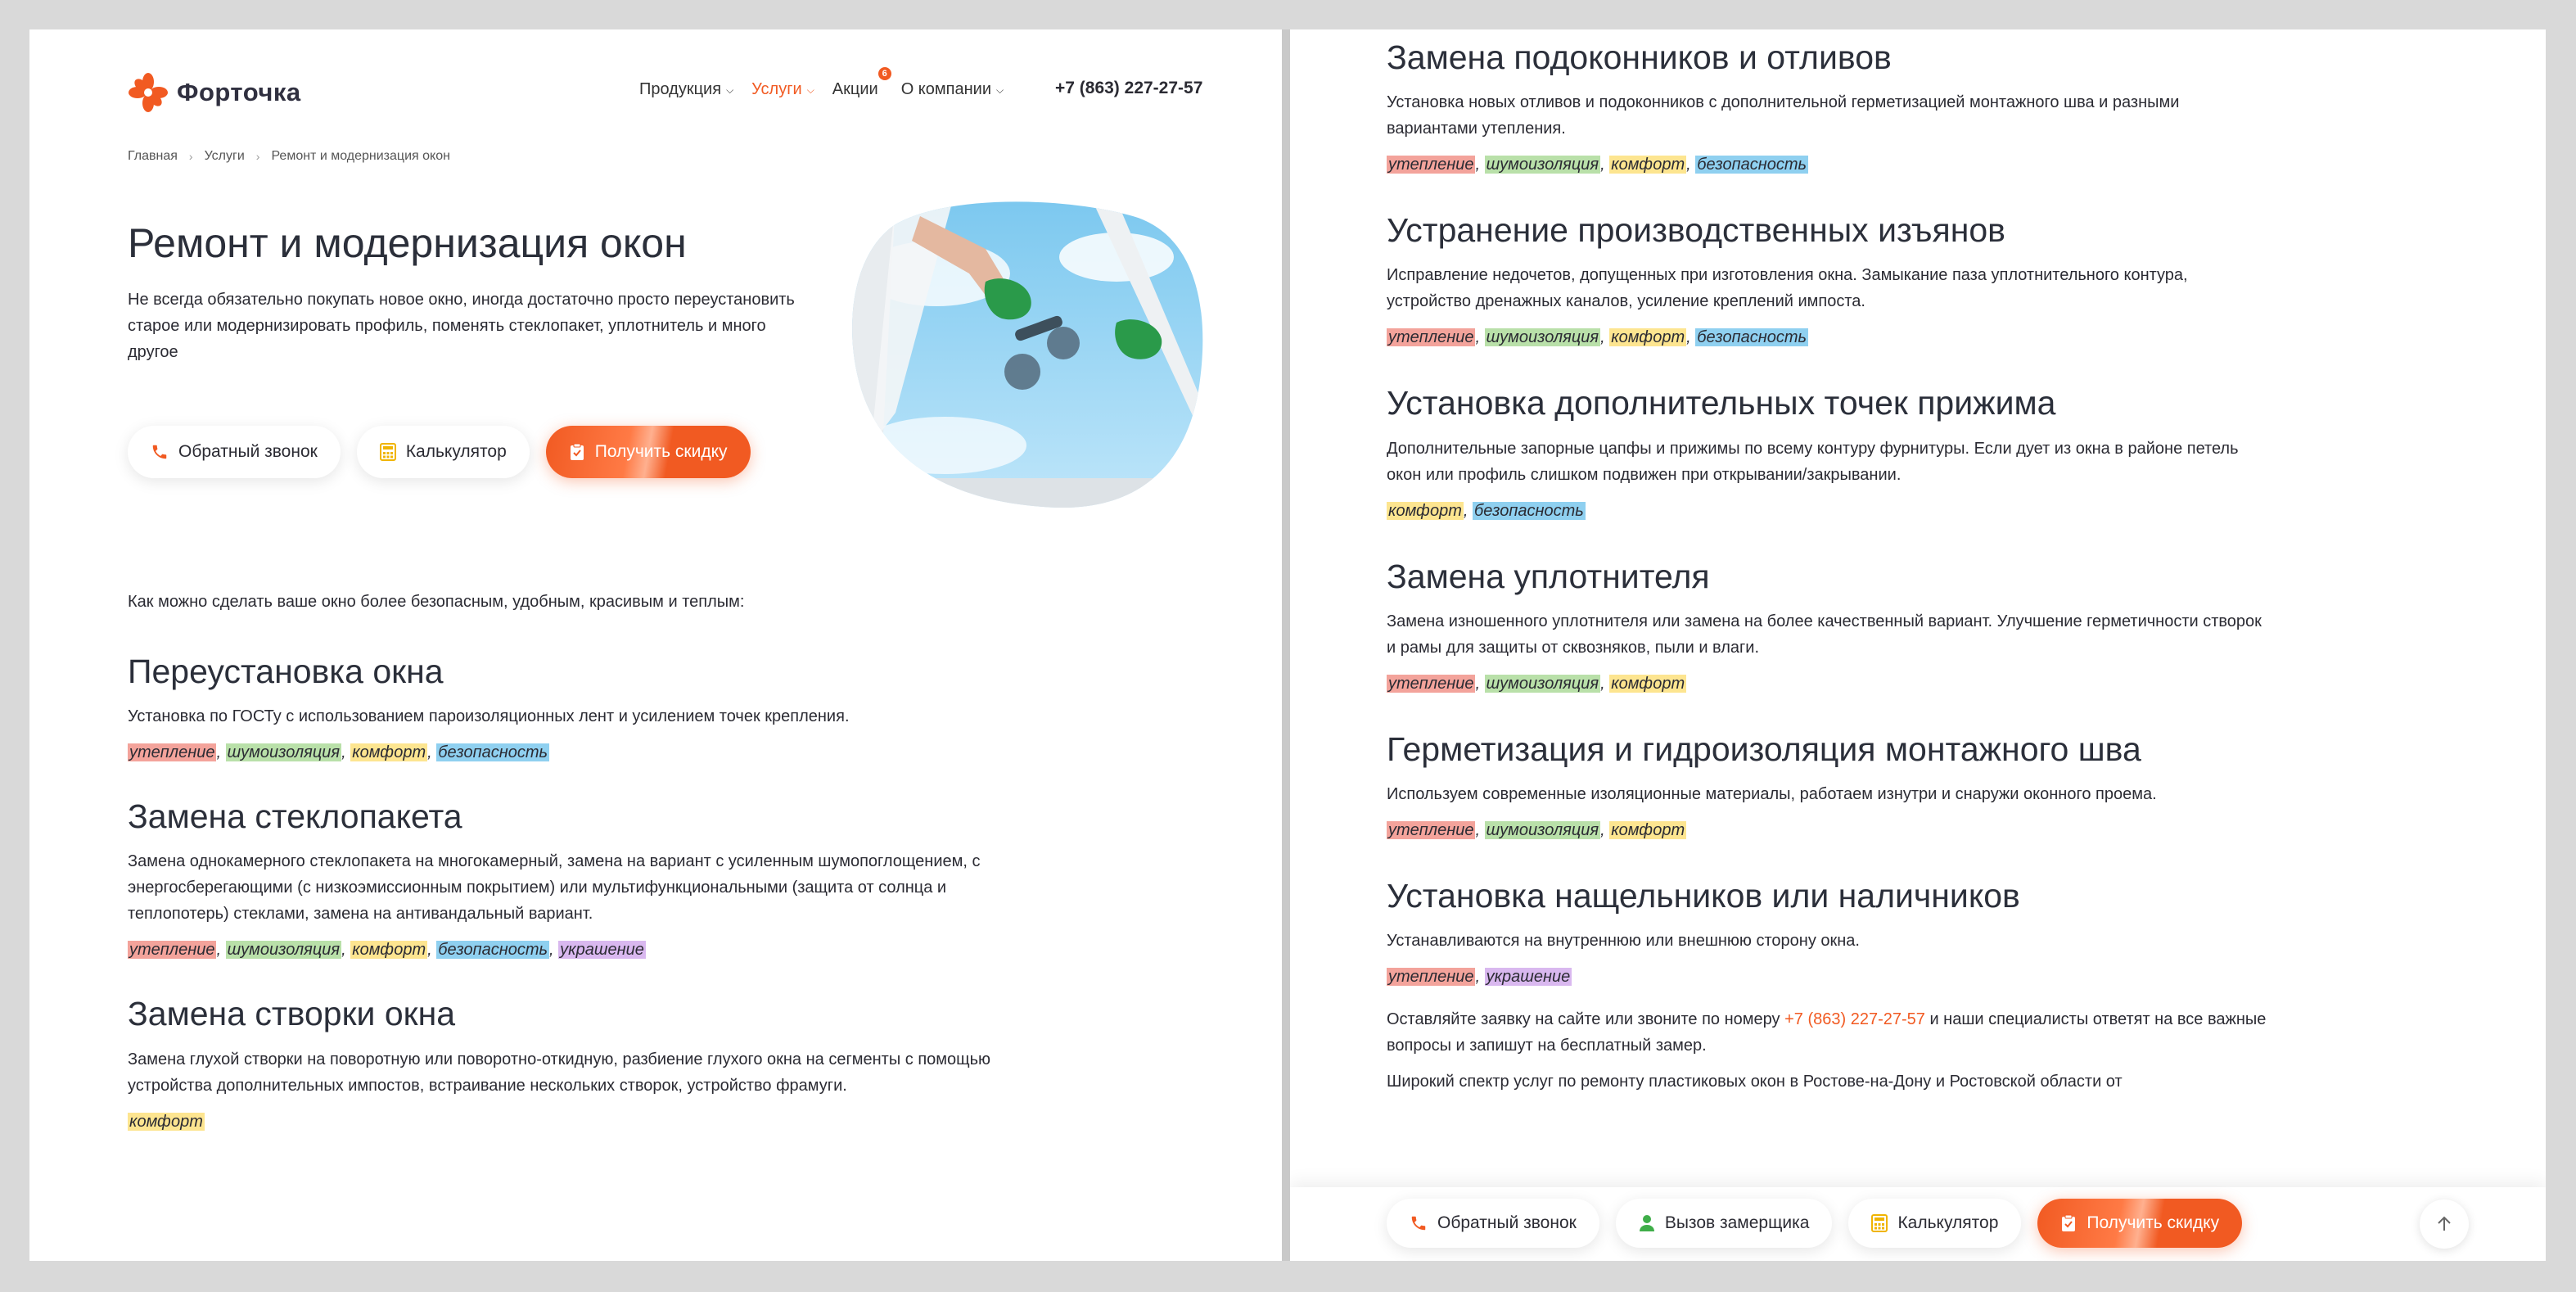 The height and width of the screenshot is (1292, 2576). What do you see at coordinates (360, 156) in the screenshot?
I see `breadcrumb-current: Ремонт и модернизация окон` at bounding box center [360, 156].